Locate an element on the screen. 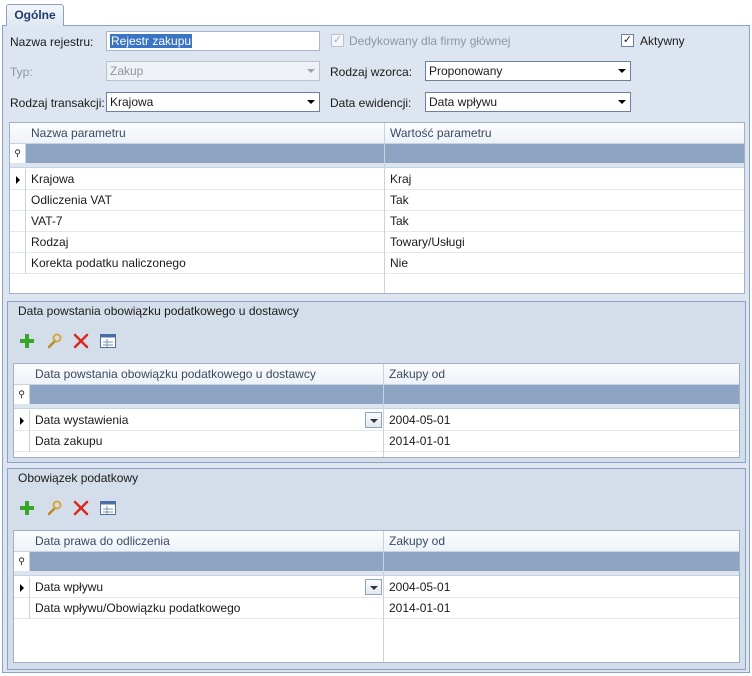 The image size is (752, 676). active-label: Aktywny is located at coordinates (662, 41).